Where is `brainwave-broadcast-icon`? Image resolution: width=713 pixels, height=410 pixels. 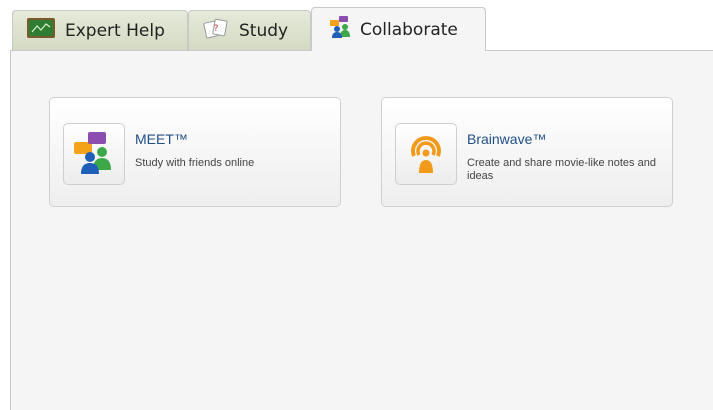 brainwave-broadcast-icon is located at coordinates (426, 154).